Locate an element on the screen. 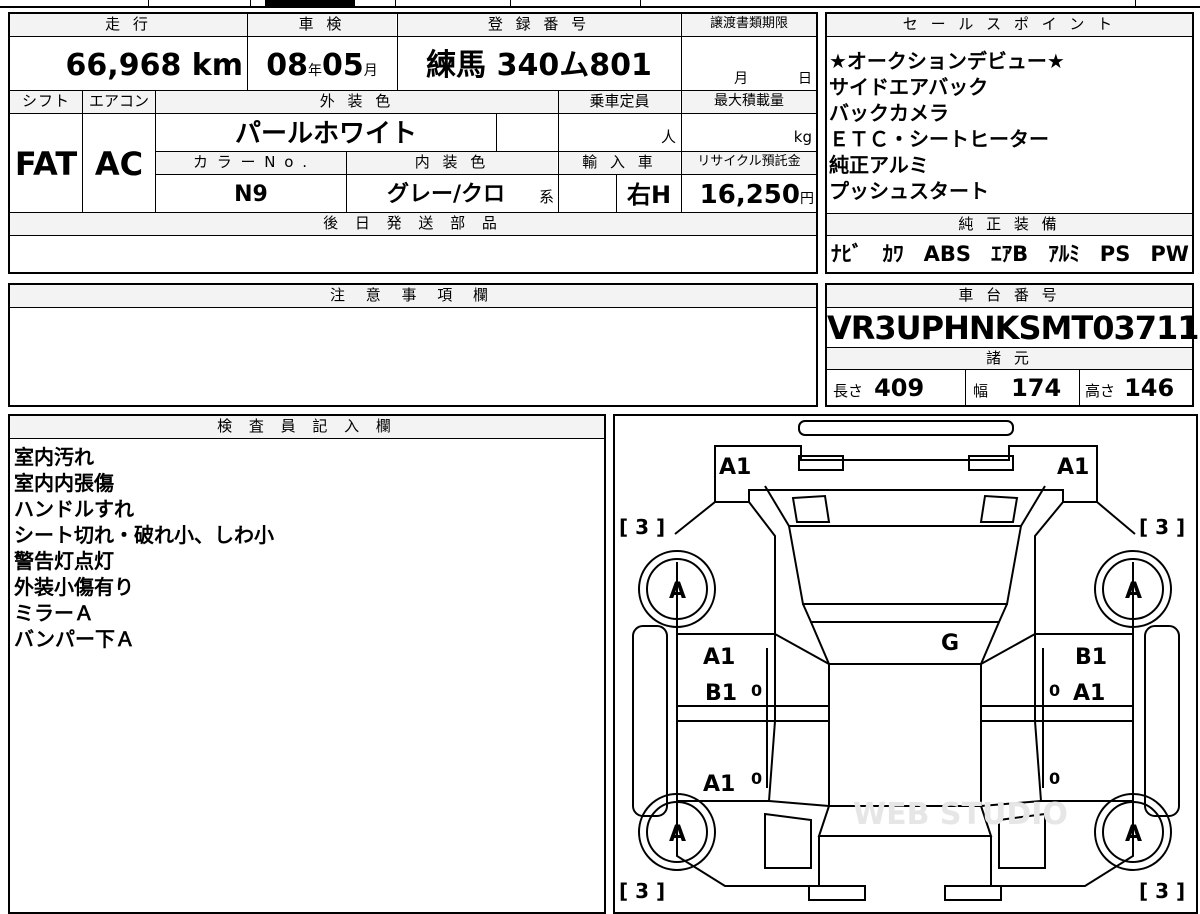  wheel-rr-mark: A is located at coordinates (1133, 834).